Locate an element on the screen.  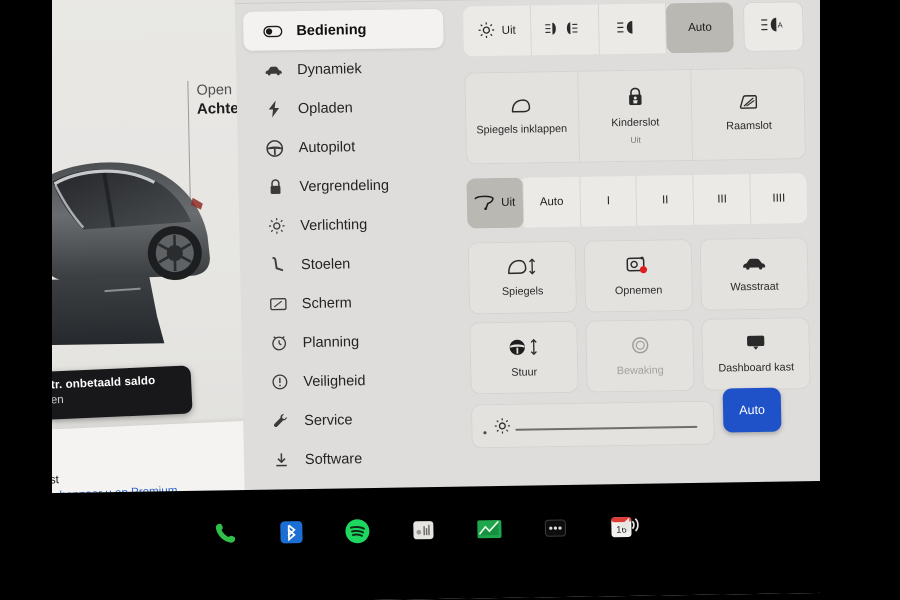
wiper-option-label: IIII is located at coordinates (779, 198).